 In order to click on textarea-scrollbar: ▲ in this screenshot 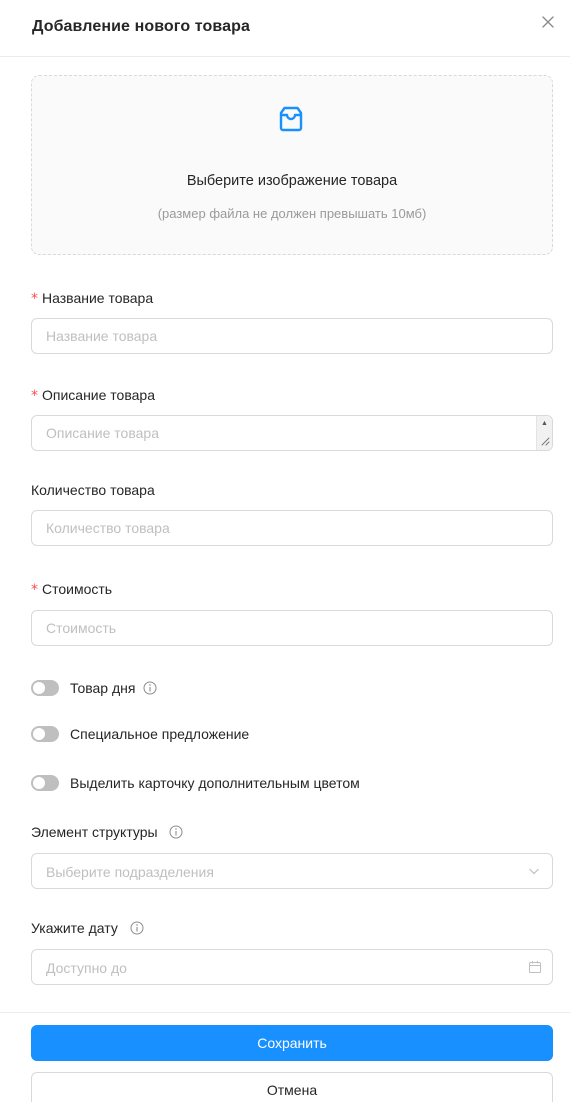, I will do `click(544, 433)`.